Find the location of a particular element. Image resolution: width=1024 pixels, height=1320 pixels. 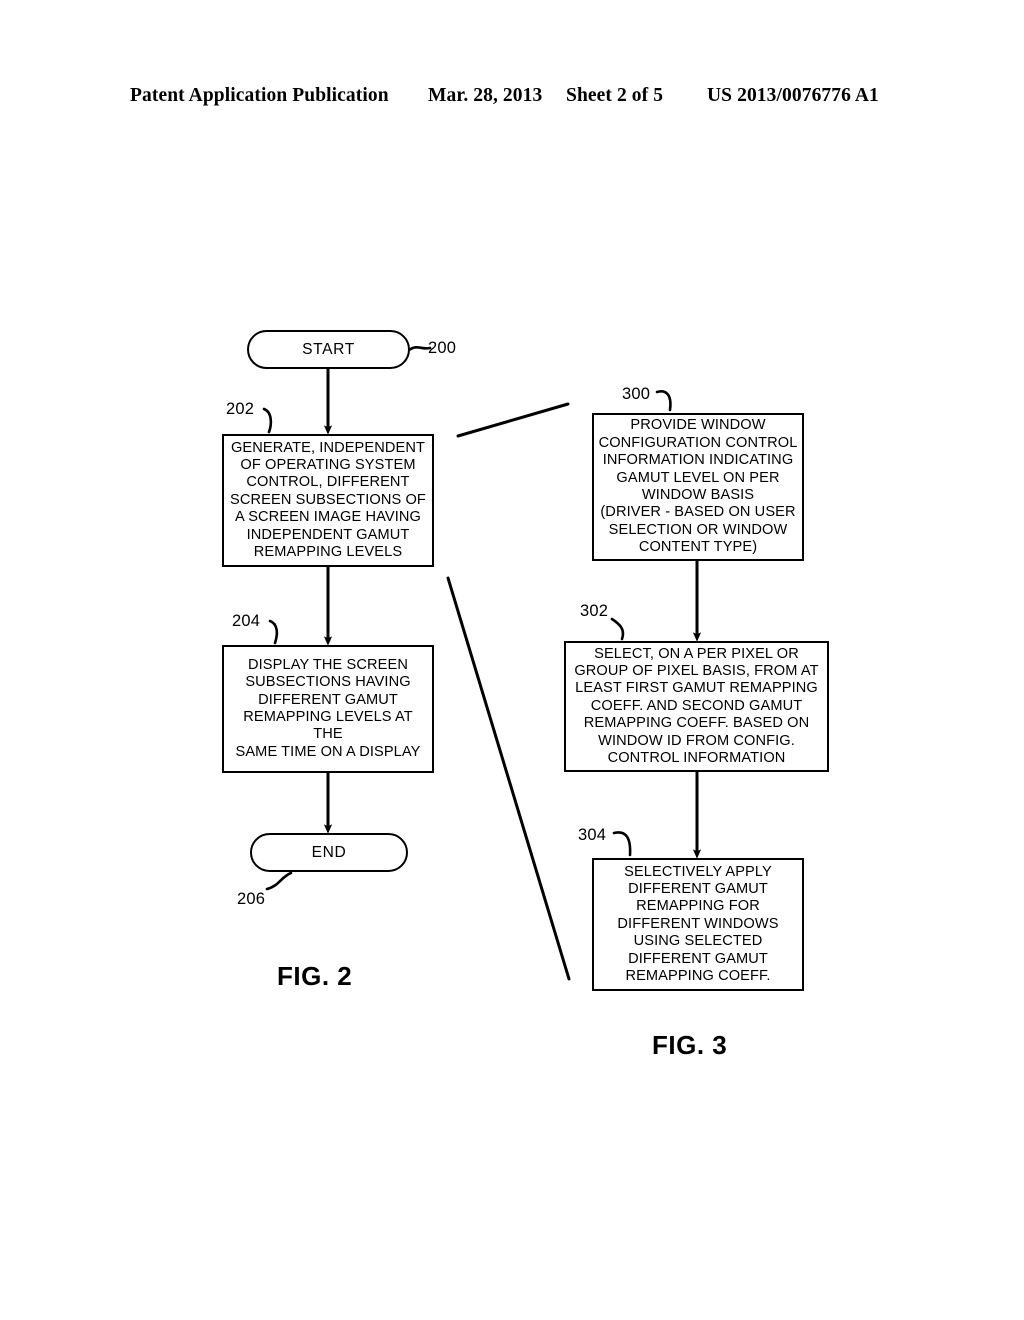

flow-node-end: END is located at coordinates (329, 852).